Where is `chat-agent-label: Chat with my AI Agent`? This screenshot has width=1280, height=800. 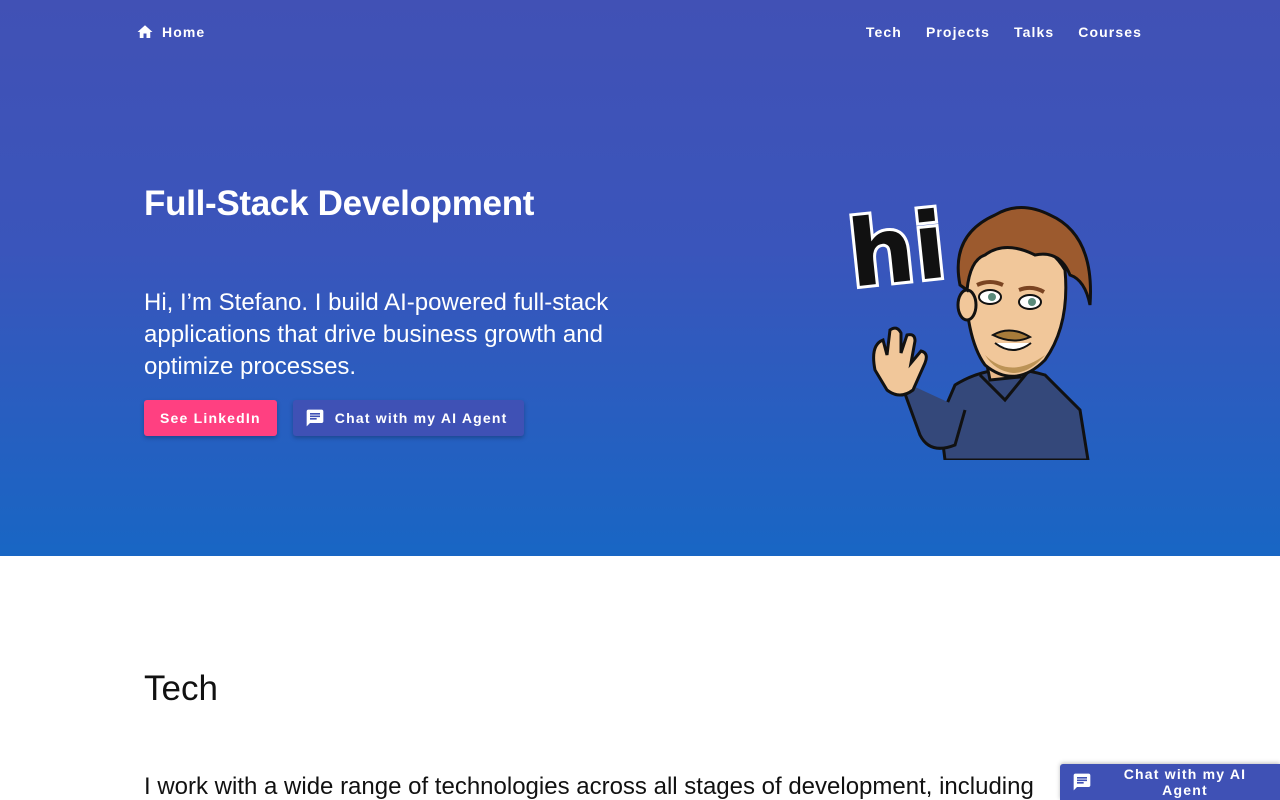 chat-agent-label: Chat with my AI Agent is located at coordinates (421, 418).